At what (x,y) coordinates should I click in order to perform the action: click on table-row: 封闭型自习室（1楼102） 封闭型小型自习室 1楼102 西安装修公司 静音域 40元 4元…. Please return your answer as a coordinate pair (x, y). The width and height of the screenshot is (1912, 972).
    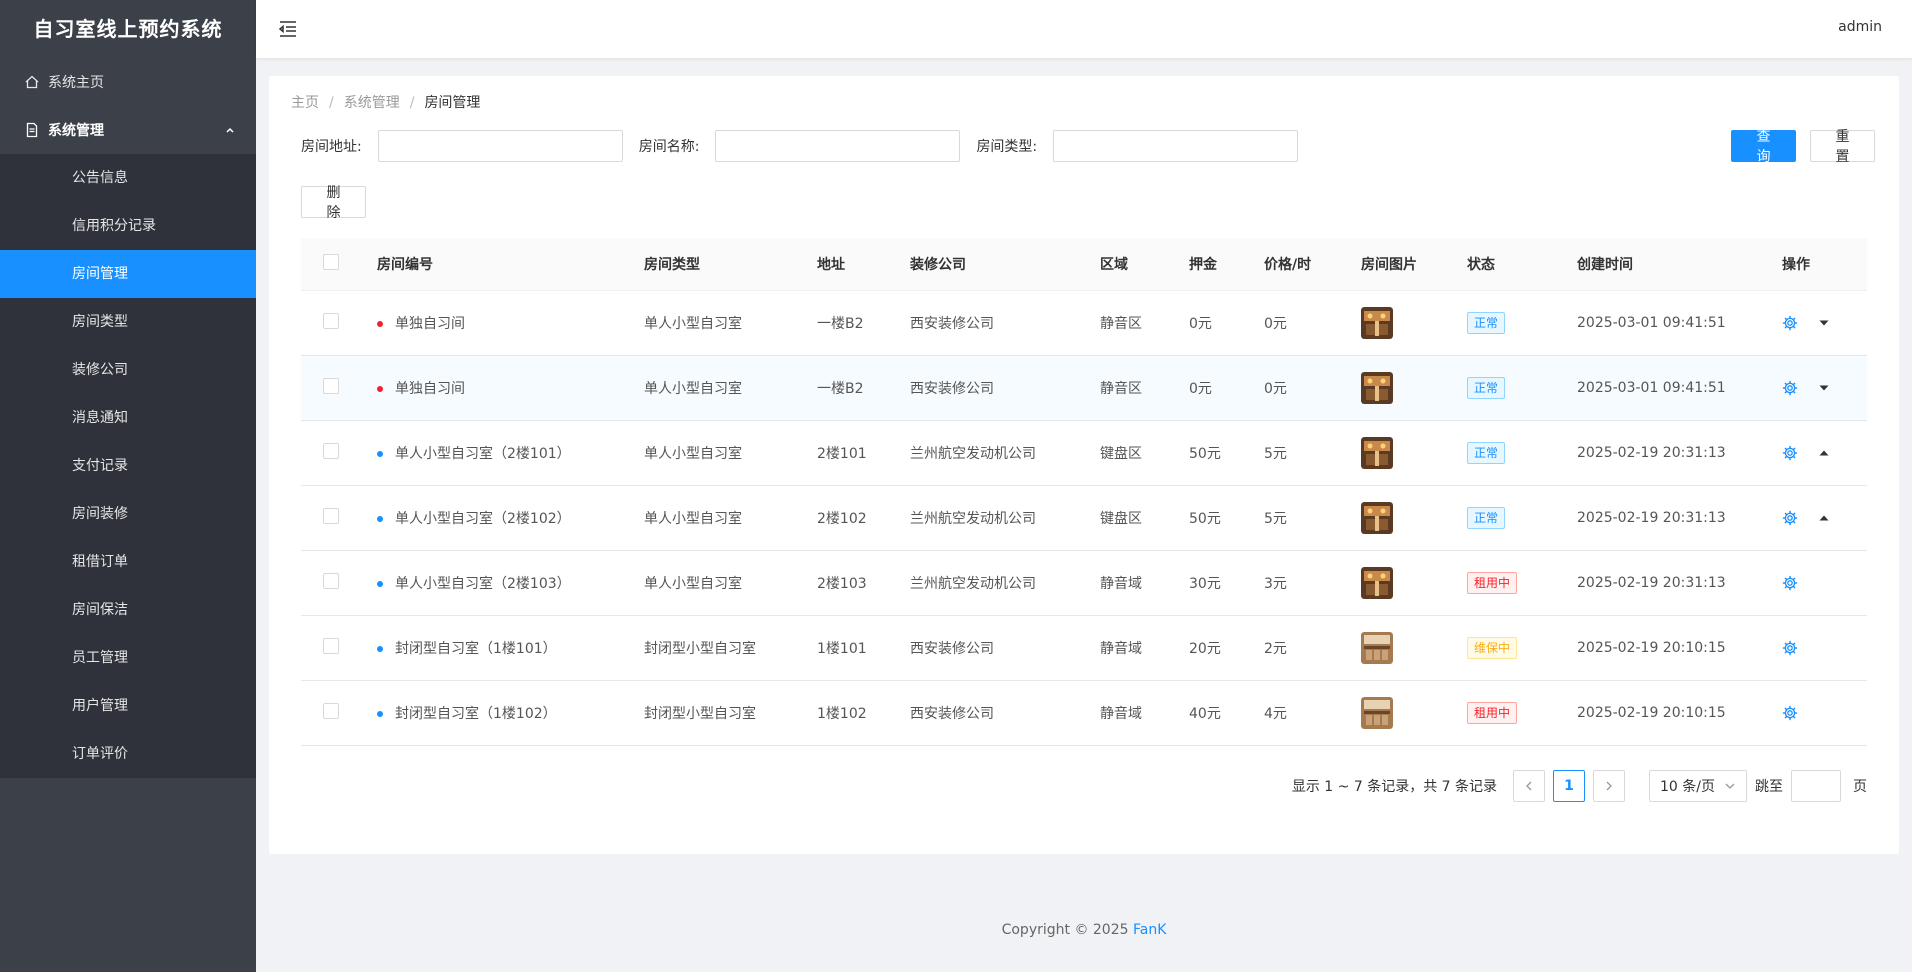
    Looking at the image, I should click on (1084, 713).